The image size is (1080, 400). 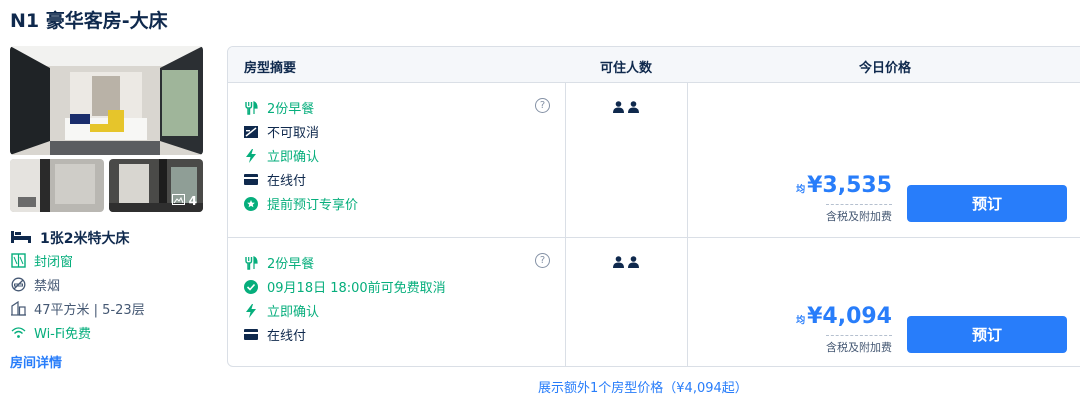 I want to click on feature-free-cancel: 09月18日 18:00前可免费取消, so click(x=345, y=286).